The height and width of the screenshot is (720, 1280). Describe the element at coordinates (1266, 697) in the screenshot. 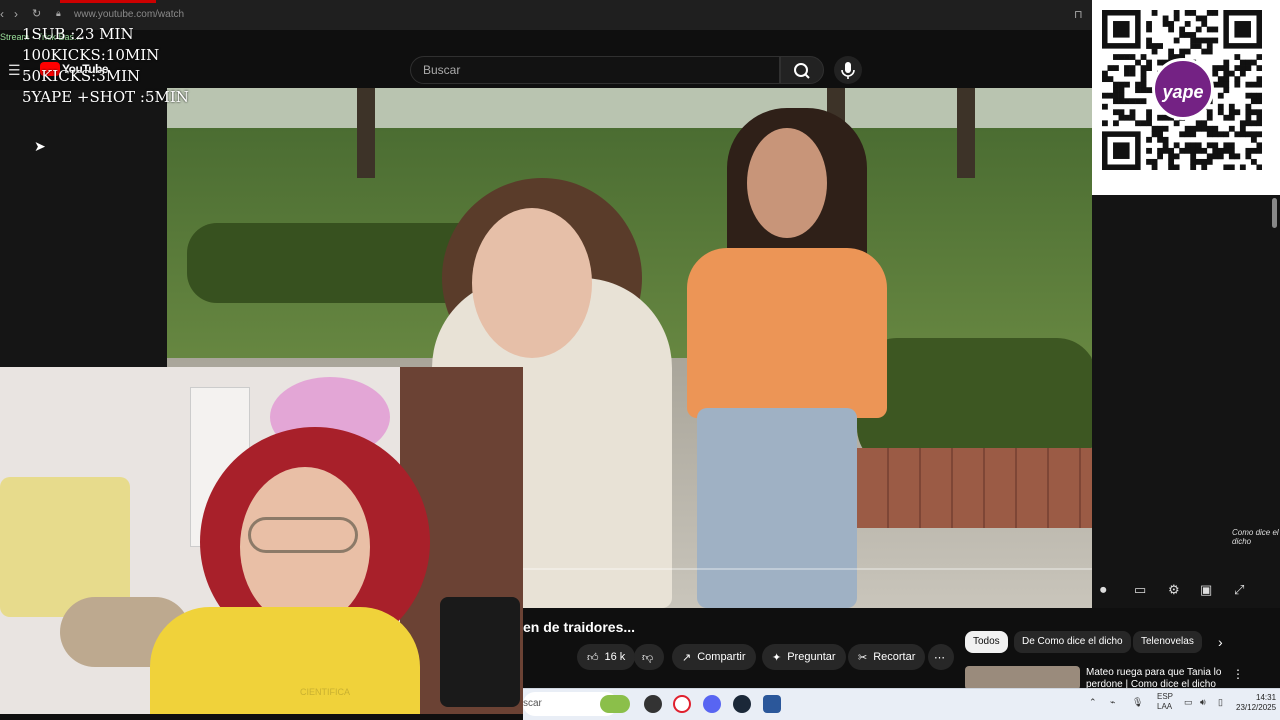

I see `clock-time: 14:31` at that location.